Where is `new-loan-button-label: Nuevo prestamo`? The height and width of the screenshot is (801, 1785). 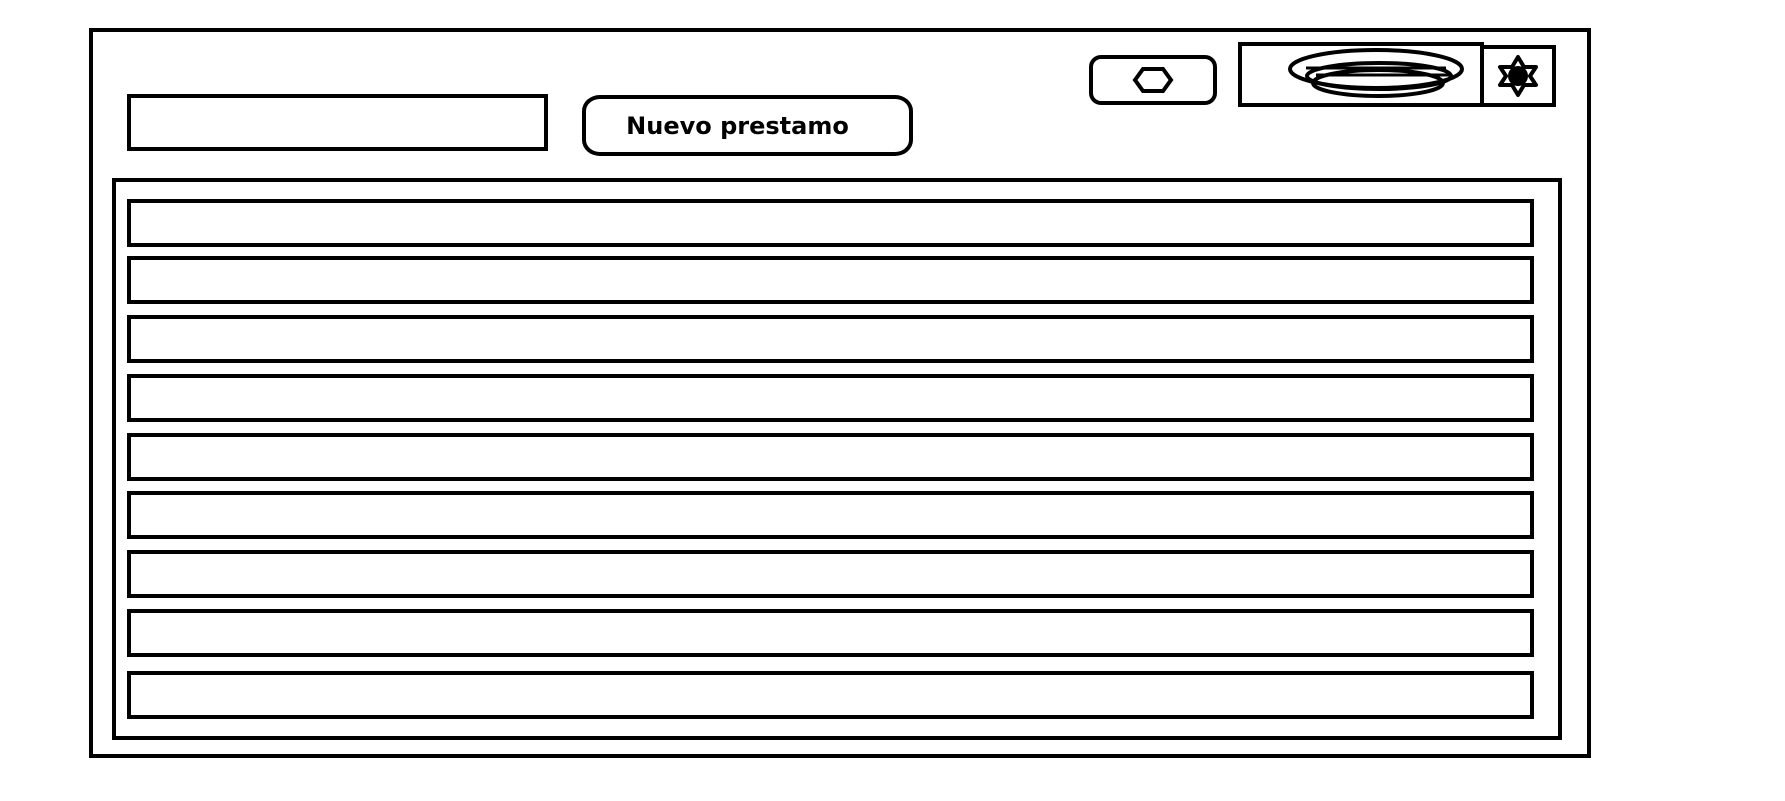
new-loan-button-label: Nuevo prestamo is located at coordinates (737, 125).